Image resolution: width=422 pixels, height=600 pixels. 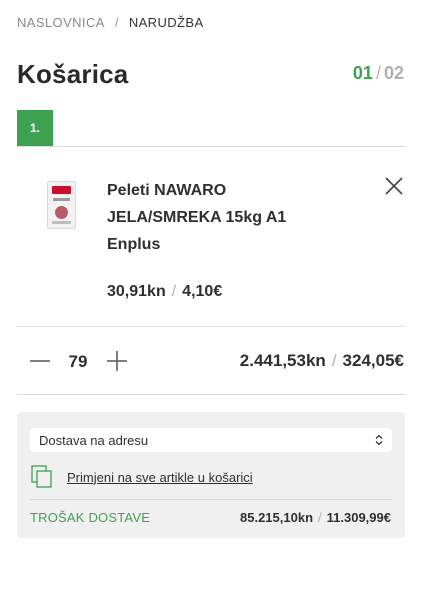 What do you see at coordinates (61, 205) in the screenshot?
I see `product-image` at bounding box center [61, 205].